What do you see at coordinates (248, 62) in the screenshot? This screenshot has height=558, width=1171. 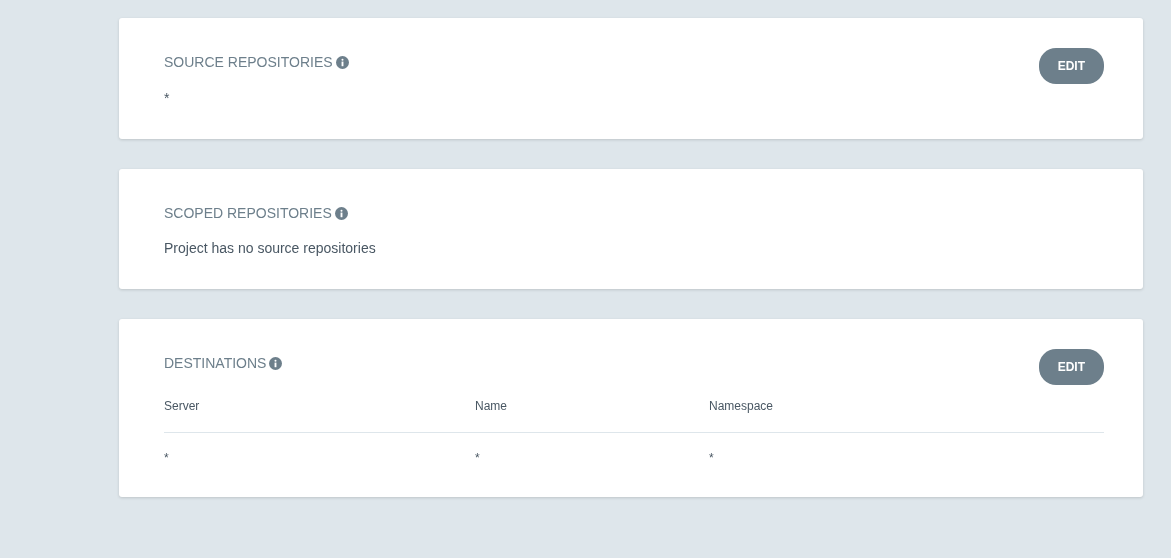 I see `panel-title: SOURCE REPOSITORIES` at bounding box center [248, 62].